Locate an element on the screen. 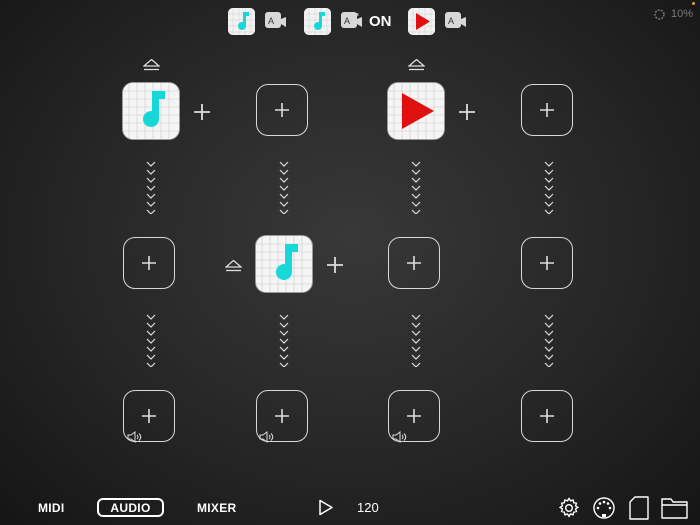 Image resolution: width=700 pixels, height=525 pixels. cpu-gear-icon is located at coordinates (659, 17).